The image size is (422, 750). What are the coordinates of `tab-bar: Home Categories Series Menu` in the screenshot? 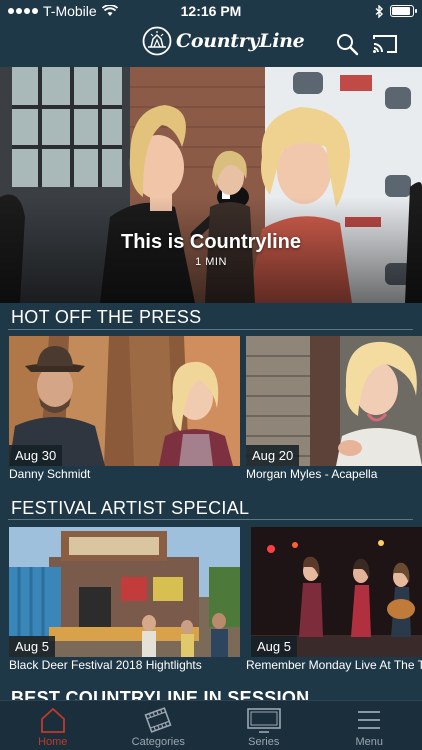 It's located at (211, 725).